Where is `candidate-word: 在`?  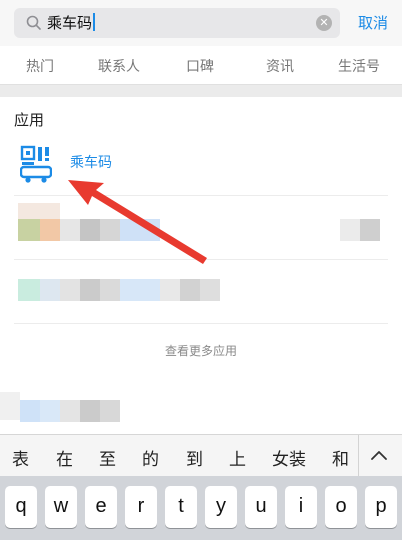 candidate-word: 在 is located at coordinates (64, 457).